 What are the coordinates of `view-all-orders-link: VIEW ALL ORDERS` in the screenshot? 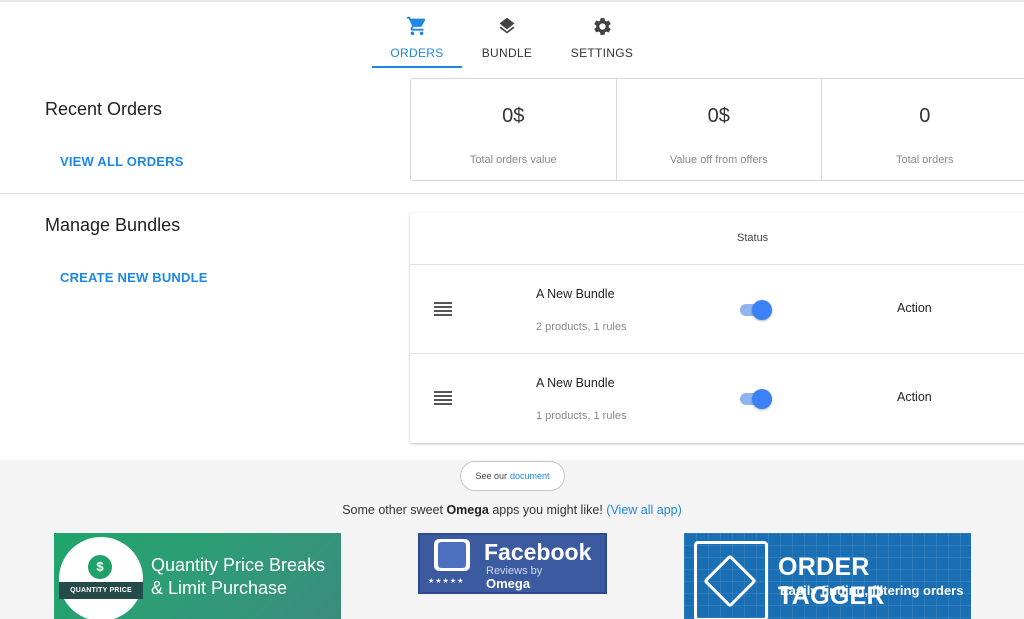 It's located at (122, 161).